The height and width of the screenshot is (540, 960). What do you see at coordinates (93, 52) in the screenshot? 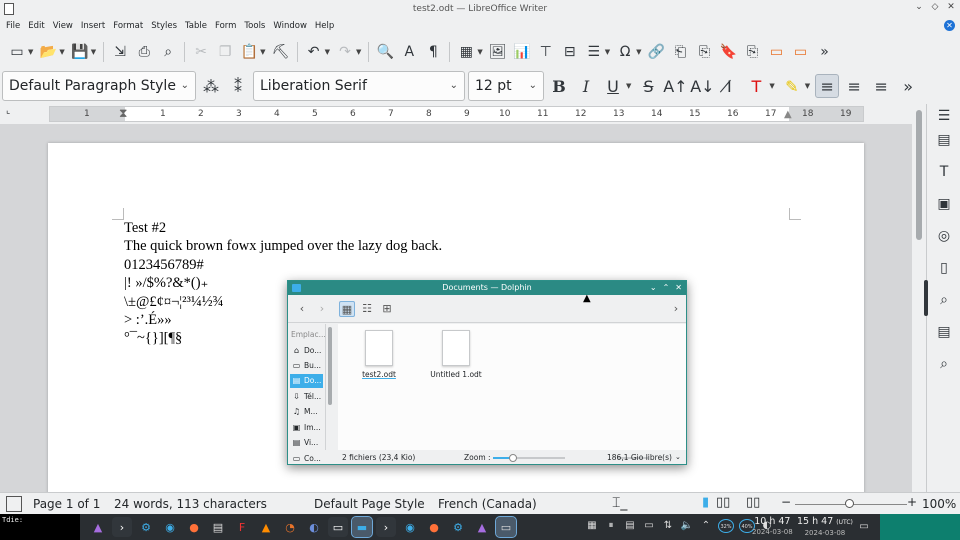
I see `save-dropdown-icon: ▼` at bounding box center [93, 52].